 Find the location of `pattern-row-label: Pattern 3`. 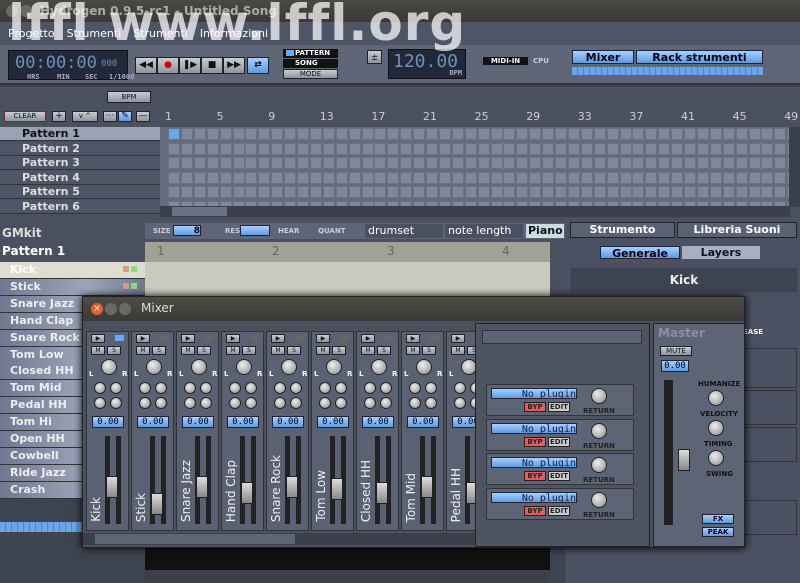

pattern-row-label: Pattern 3 is located at coordinates (80, 163).